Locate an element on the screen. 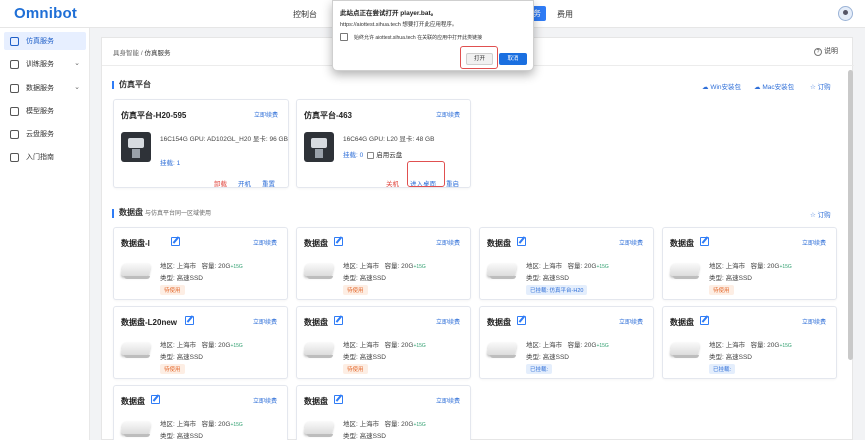  reset-button: 重置 is located at coordinates (268, 183).